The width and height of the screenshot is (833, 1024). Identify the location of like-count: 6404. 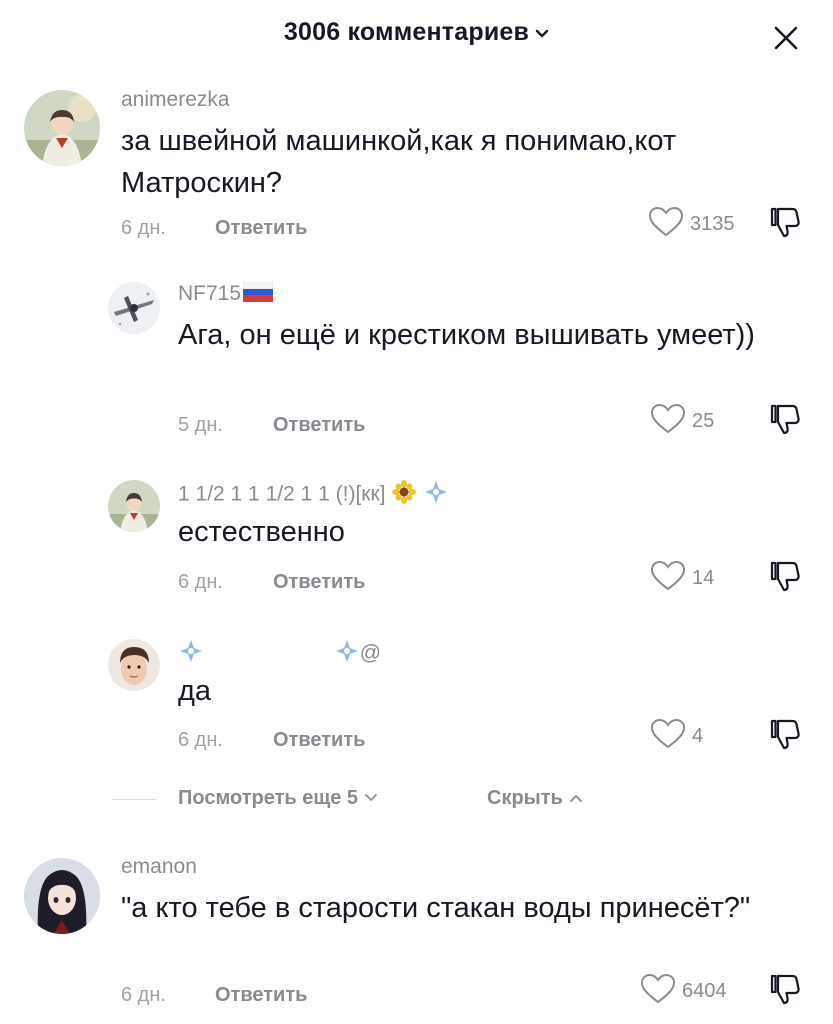
(704, 991).